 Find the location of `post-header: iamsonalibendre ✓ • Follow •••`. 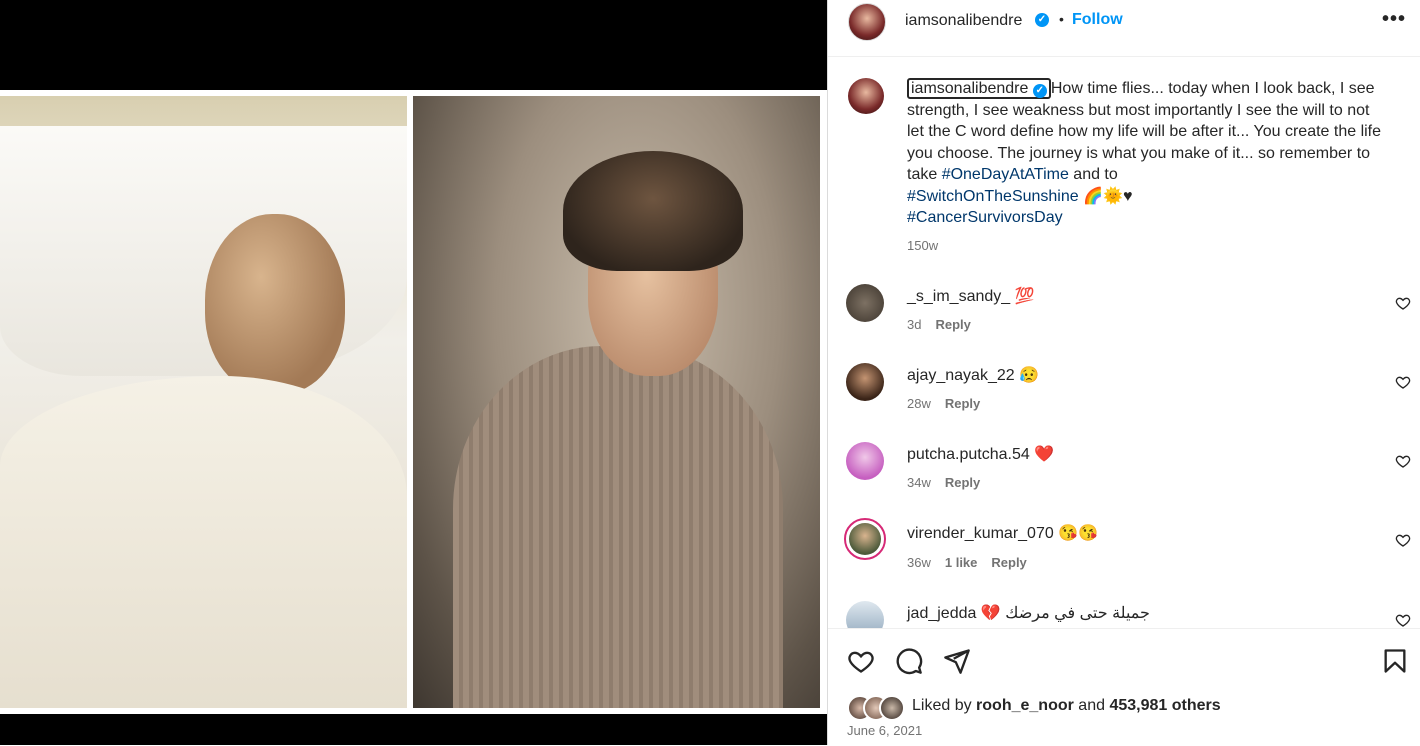

post-header: iamsonalibendre ✓ • Follow ••• is located at coordinates (1124, 28).